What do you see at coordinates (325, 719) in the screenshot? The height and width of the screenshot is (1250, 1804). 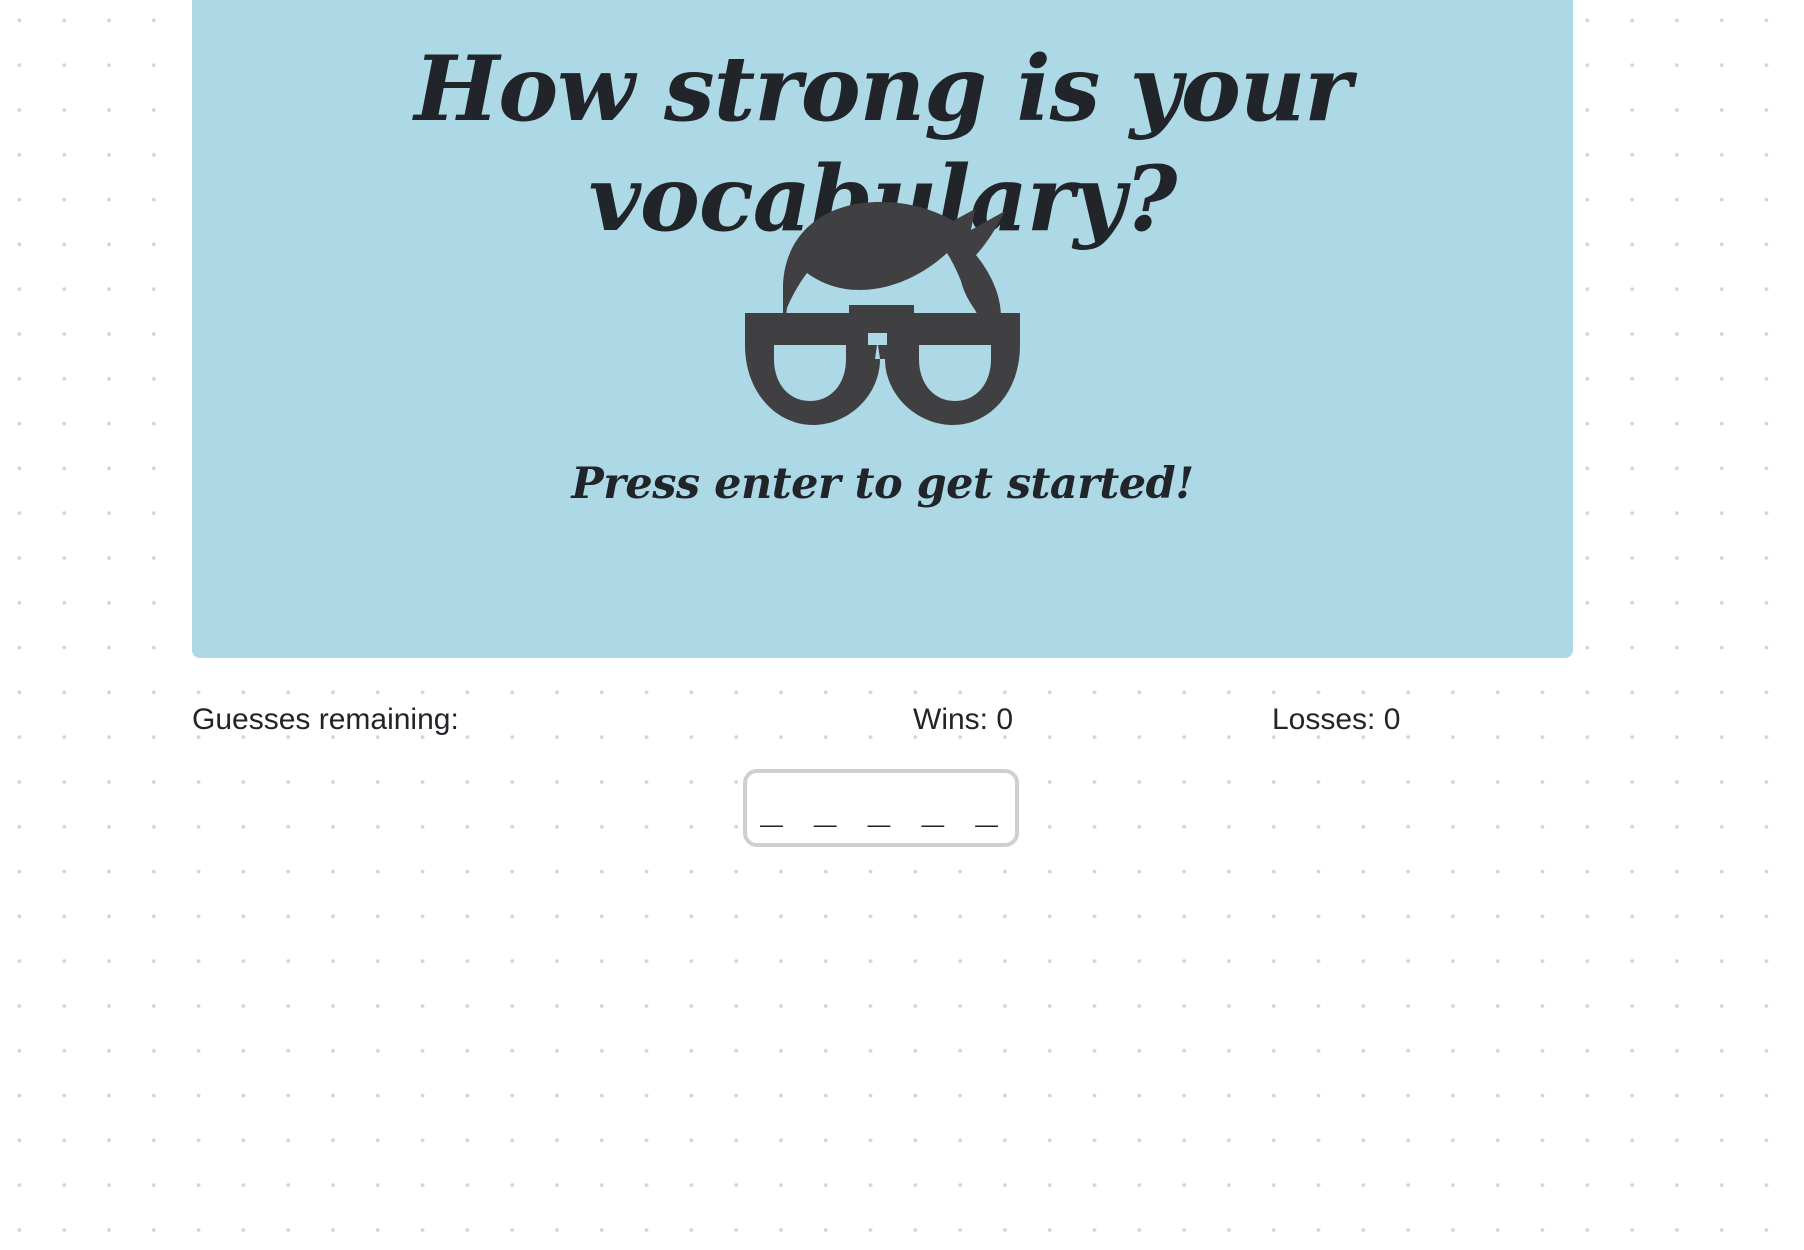 I see `guesses-remaining-label: Guesses remaining:` at bounding box center [325, 719].